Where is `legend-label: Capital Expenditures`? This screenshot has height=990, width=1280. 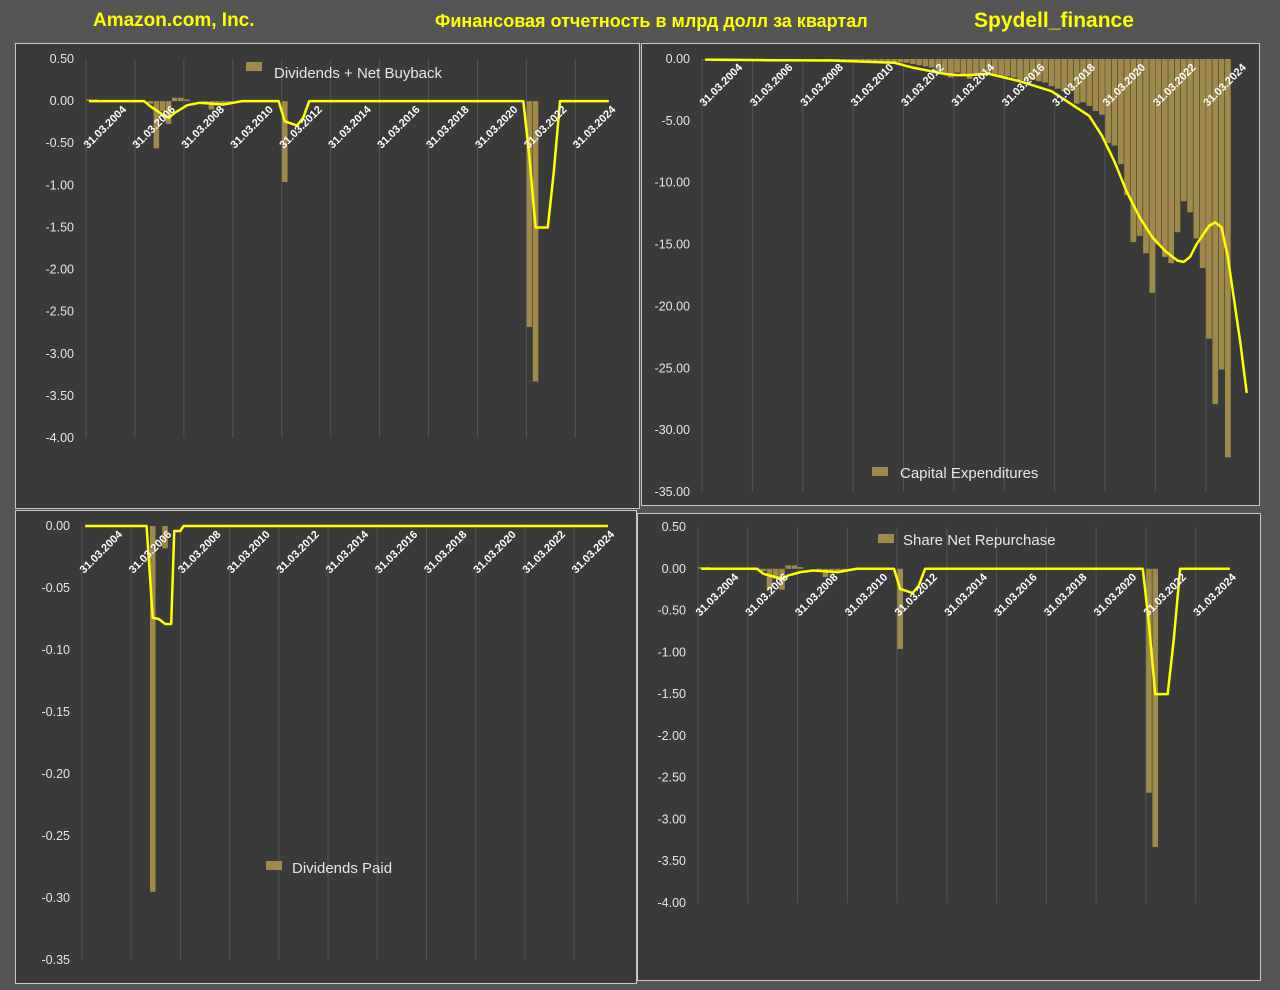 legend-label: Capital Expenditures is located at coordinates (969, 473).